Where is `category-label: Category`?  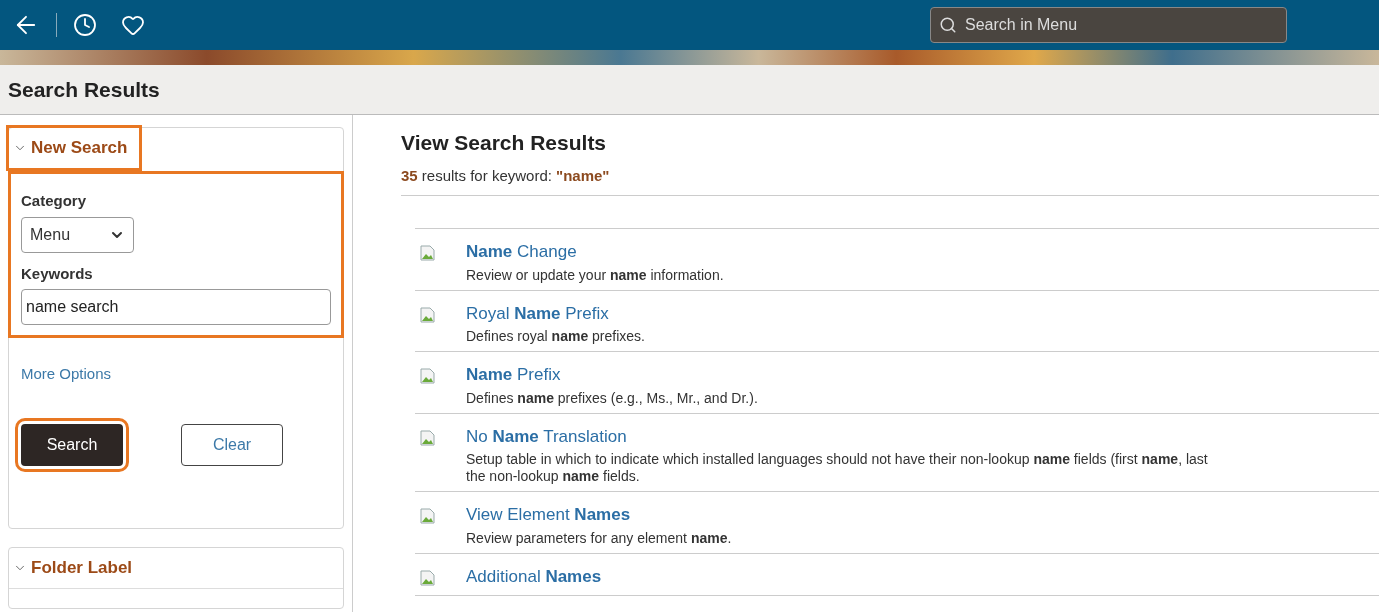
category-label: Category is located at coordinates (54, 201).